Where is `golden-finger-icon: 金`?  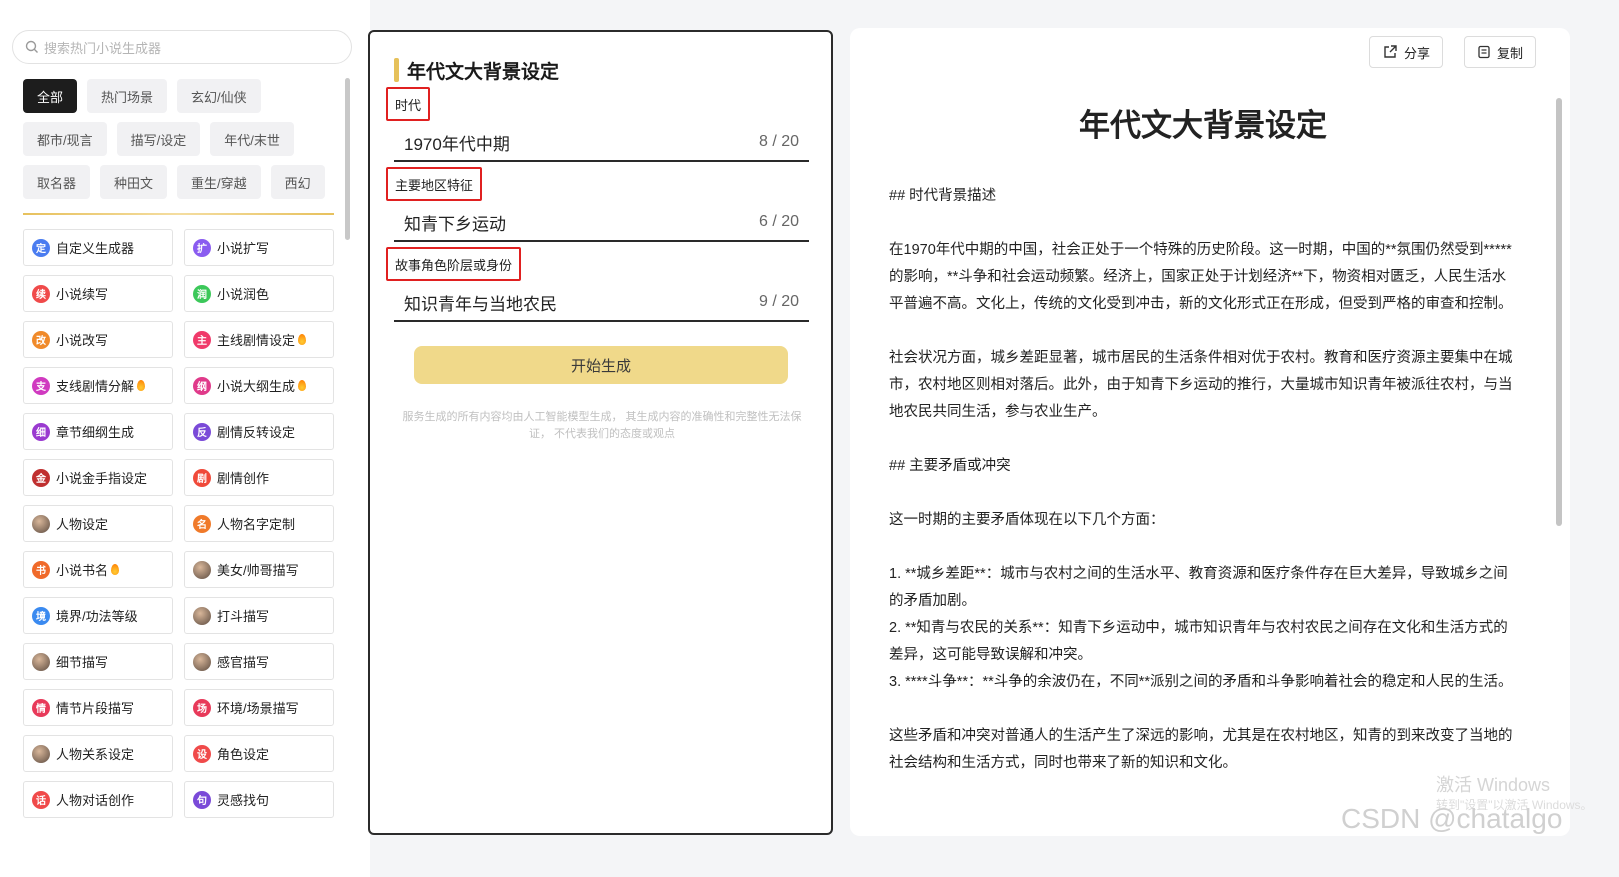
golden-finger-icon: 金 is located at coordinates (41, 477).